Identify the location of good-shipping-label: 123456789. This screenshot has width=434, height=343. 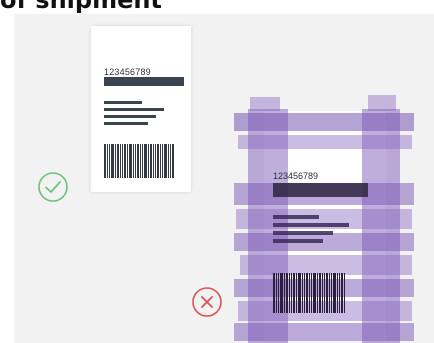
(141, 109).